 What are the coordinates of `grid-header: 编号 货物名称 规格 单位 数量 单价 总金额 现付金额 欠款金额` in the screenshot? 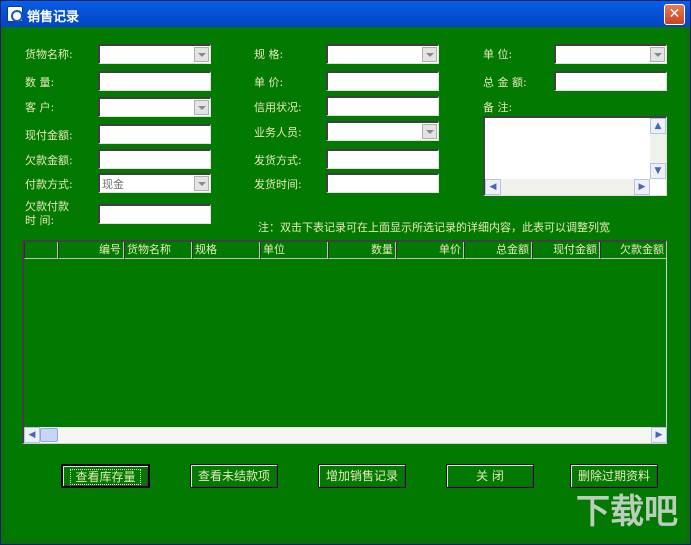 It's located at (345, 250).